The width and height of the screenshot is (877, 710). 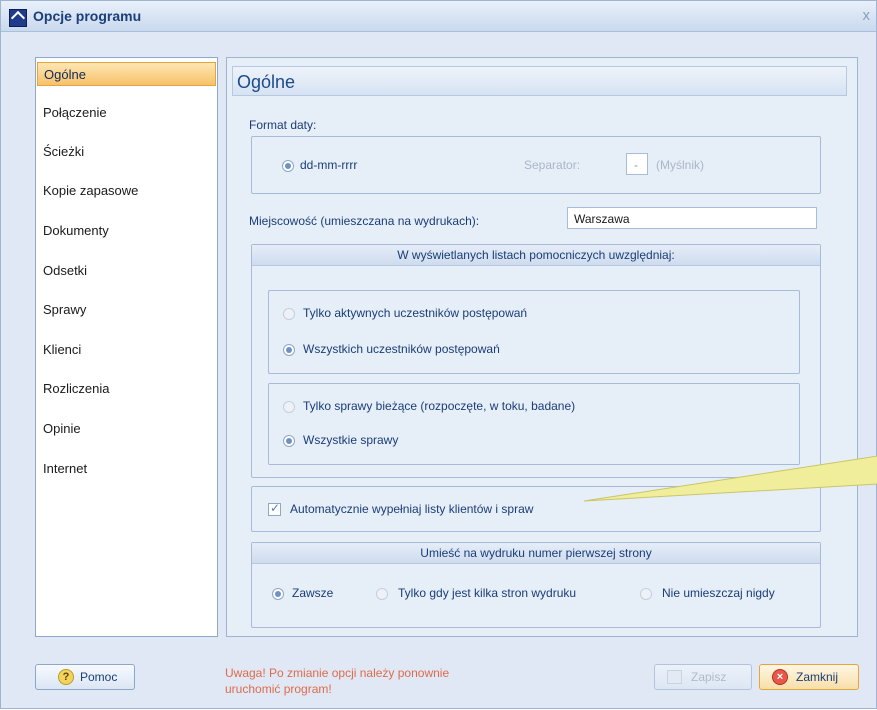 I want to click on close-button-label: Zamknij, so click(x=817, y=677).